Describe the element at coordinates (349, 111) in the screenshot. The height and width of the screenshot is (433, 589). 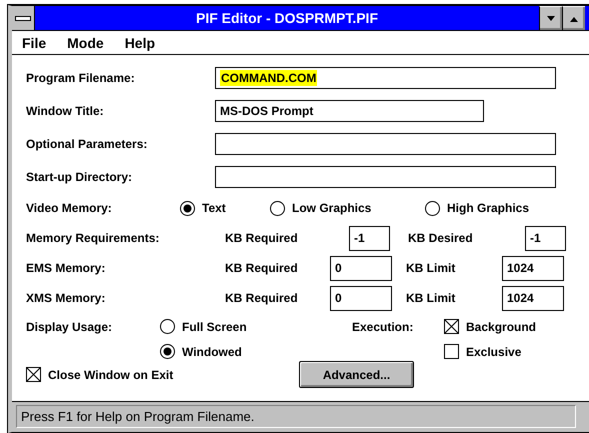
I see `text-field: MS-DOS Prompt` at that location.